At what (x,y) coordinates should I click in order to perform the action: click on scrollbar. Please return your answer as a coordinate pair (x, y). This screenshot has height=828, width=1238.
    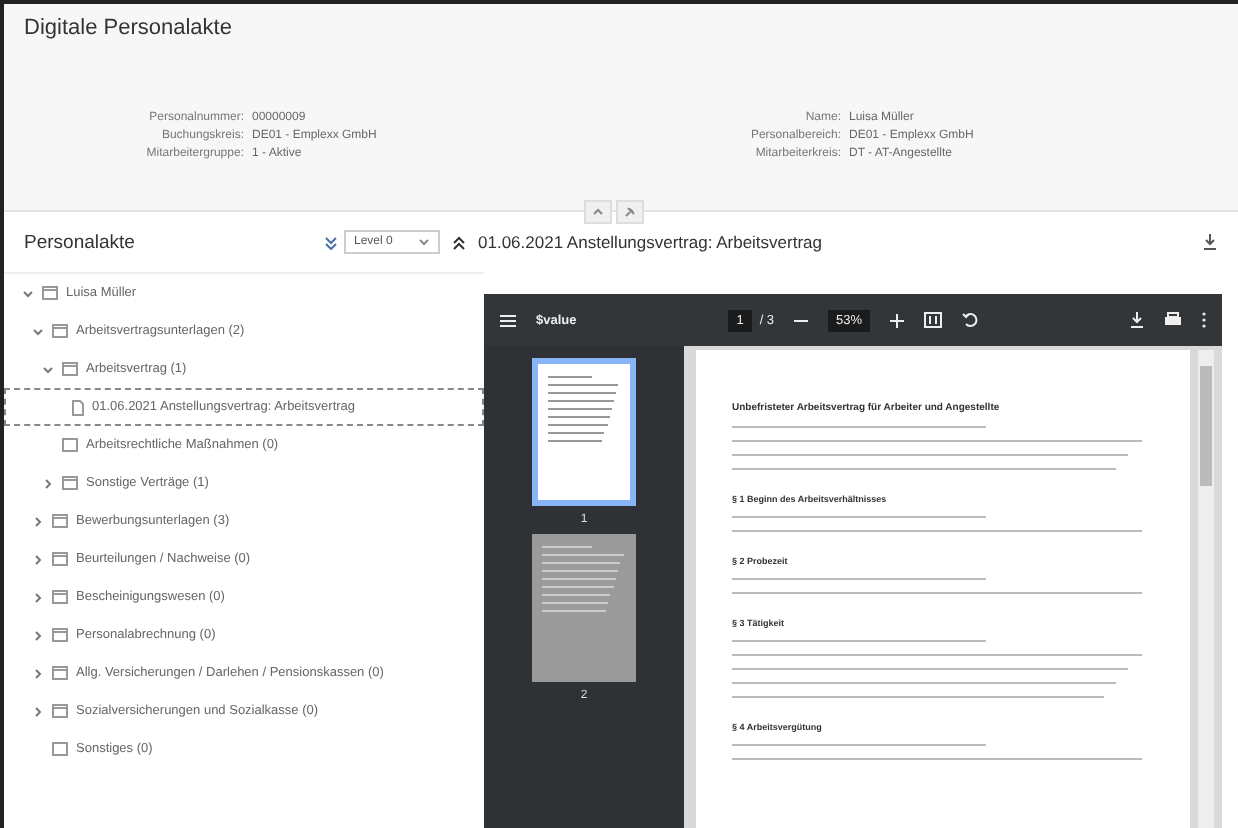
    Looking at the image, I should click on (1206, 589).